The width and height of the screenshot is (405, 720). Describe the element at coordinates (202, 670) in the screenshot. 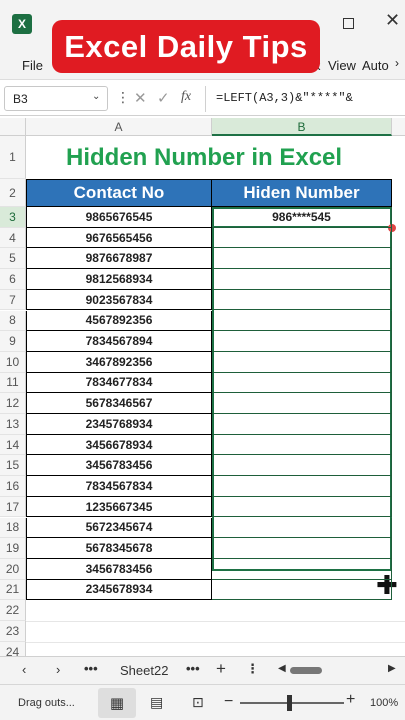

I see `sheet-tab-bar: ‹ › ••• Sheet22 ••• + ⋮ ◀ ▶` at that location.